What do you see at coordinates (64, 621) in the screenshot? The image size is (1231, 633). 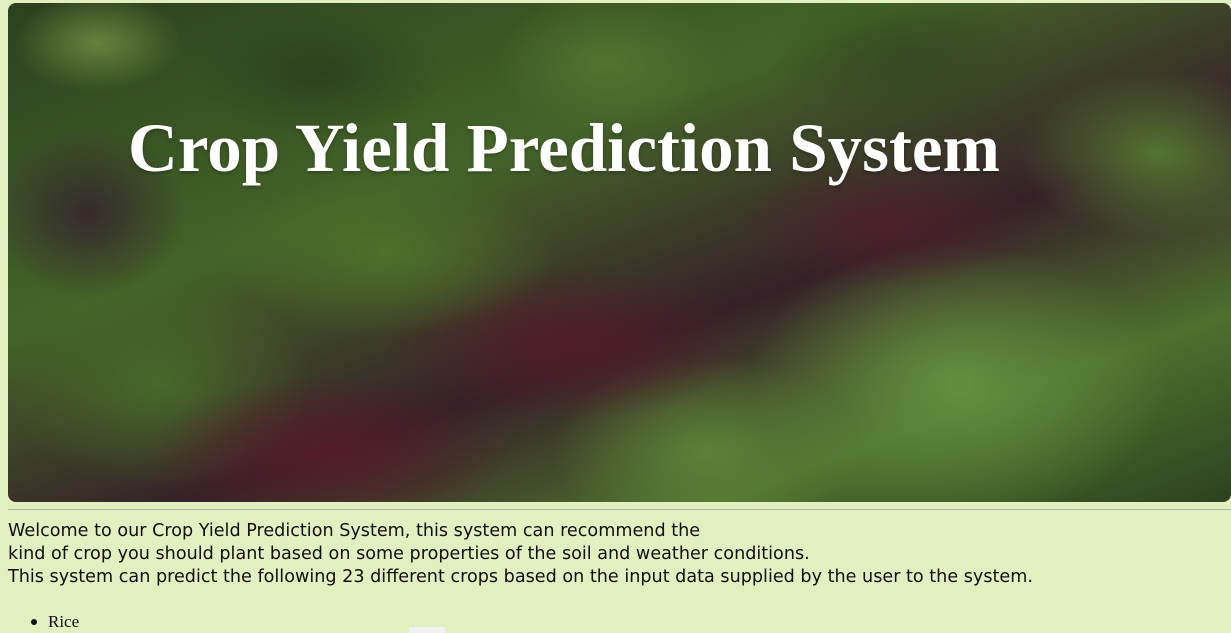 I see `crop-label: Rice` at bounding box center [64, 621].